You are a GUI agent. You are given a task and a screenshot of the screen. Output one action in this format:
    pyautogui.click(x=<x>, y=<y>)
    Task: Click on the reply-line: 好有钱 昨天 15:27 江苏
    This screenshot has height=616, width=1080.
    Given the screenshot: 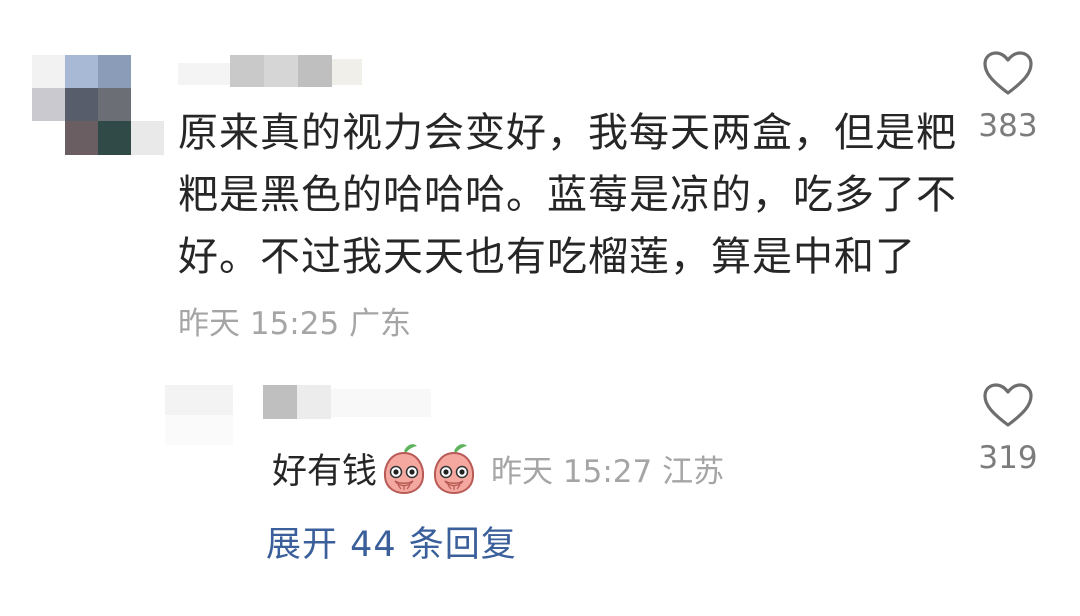 What is the action you would take?
    pyautogui.click(x=498, y=468)
    